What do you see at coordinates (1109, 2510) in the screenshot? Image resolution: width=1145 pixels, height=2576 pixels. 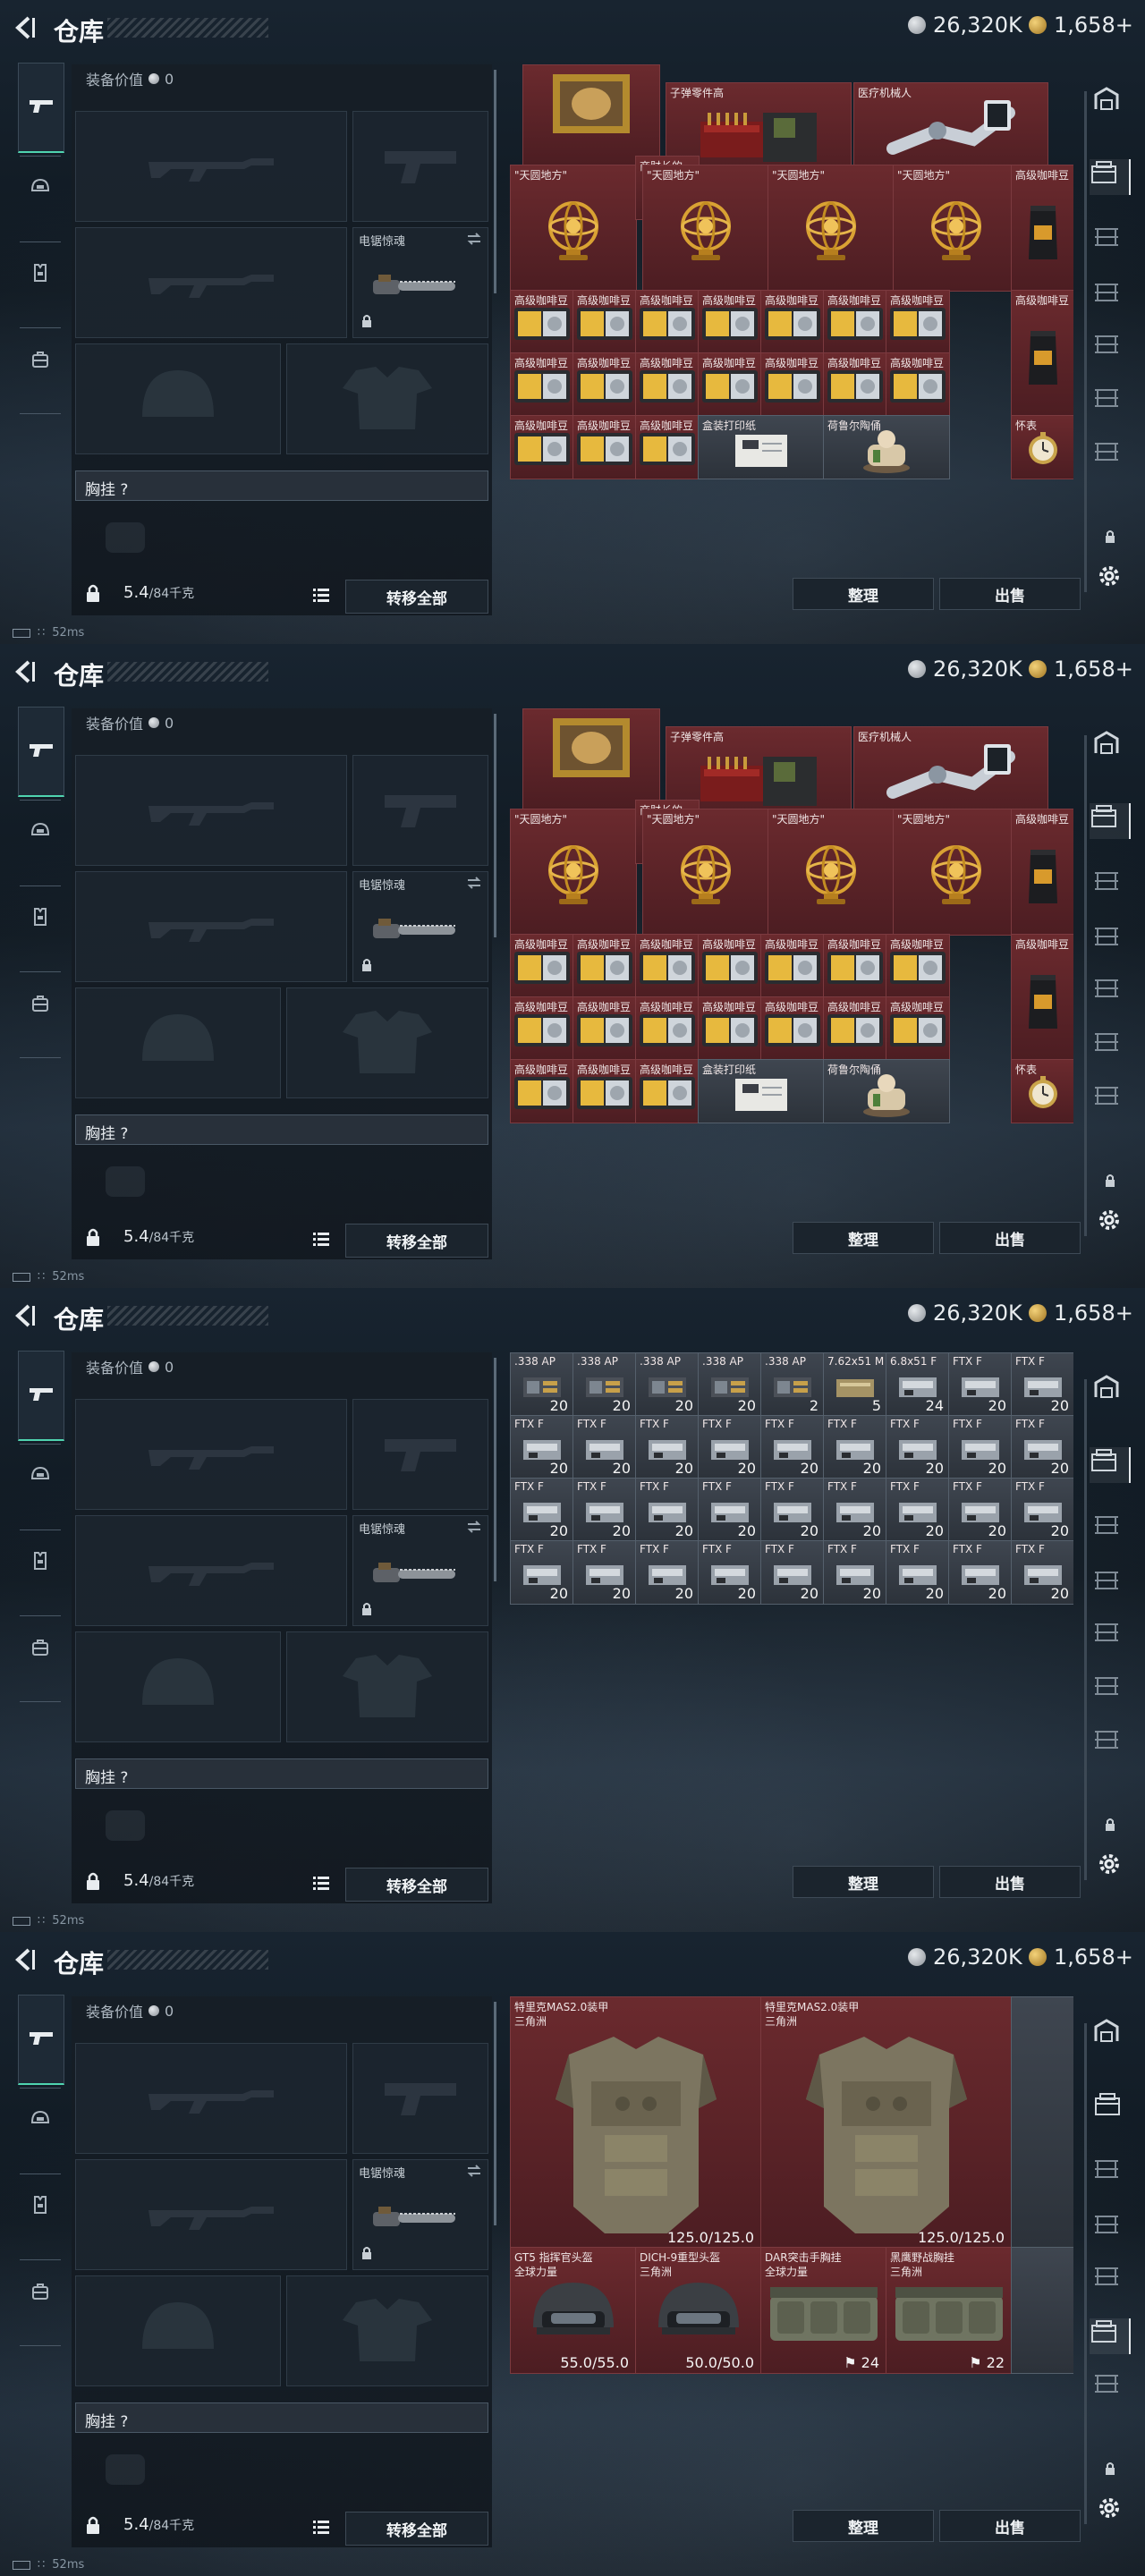 I see `gear-icon` at bounding box center [1109, 2510].